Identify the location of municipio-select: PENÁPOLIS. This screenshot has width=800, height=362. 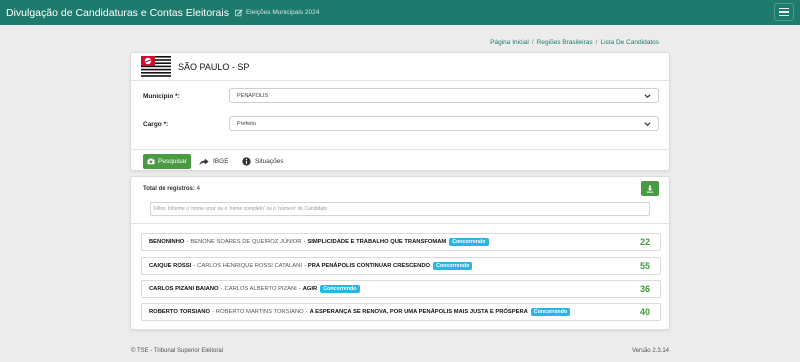
(444, 95).